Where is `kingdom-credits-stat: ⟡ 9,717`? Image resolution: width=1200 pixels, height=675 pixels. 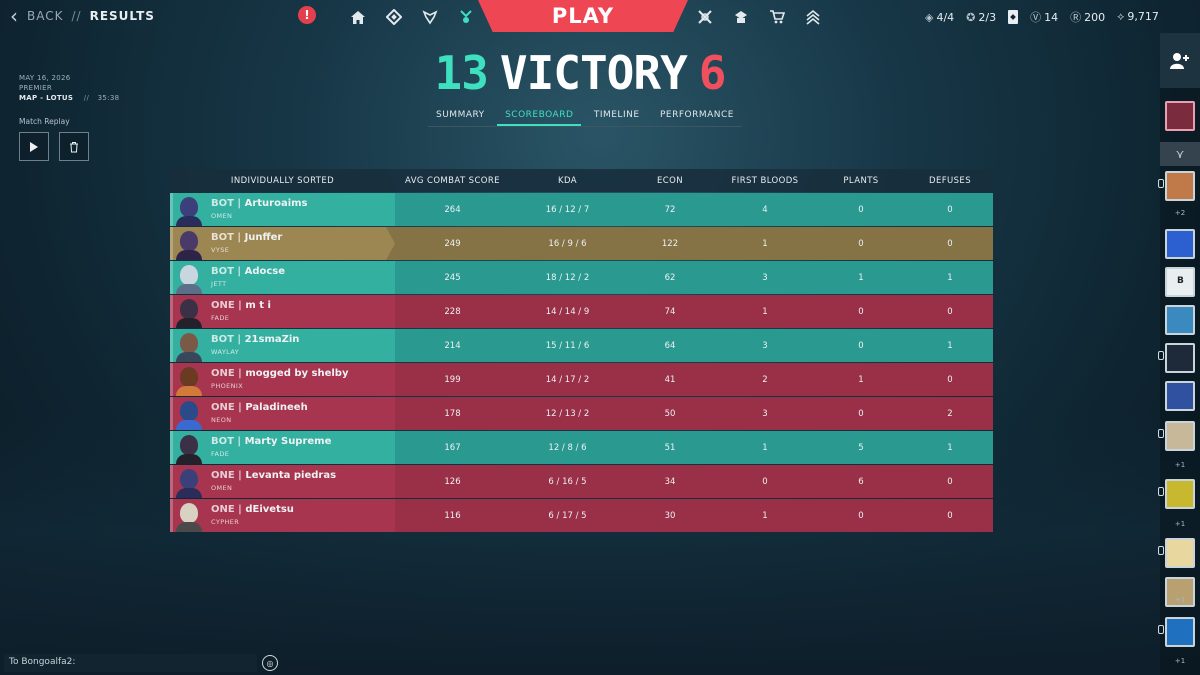 kingdom-credits-stat: ⟡ 9,717 is located at coordinates (1138, 17).